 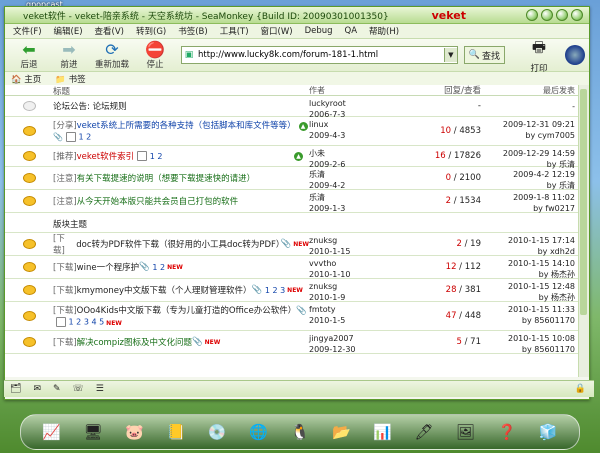 What do you see at coordinates (151, 31) in the screenshot?
I see `menu-go: 转到(G)` at bounding box center [151, 31].